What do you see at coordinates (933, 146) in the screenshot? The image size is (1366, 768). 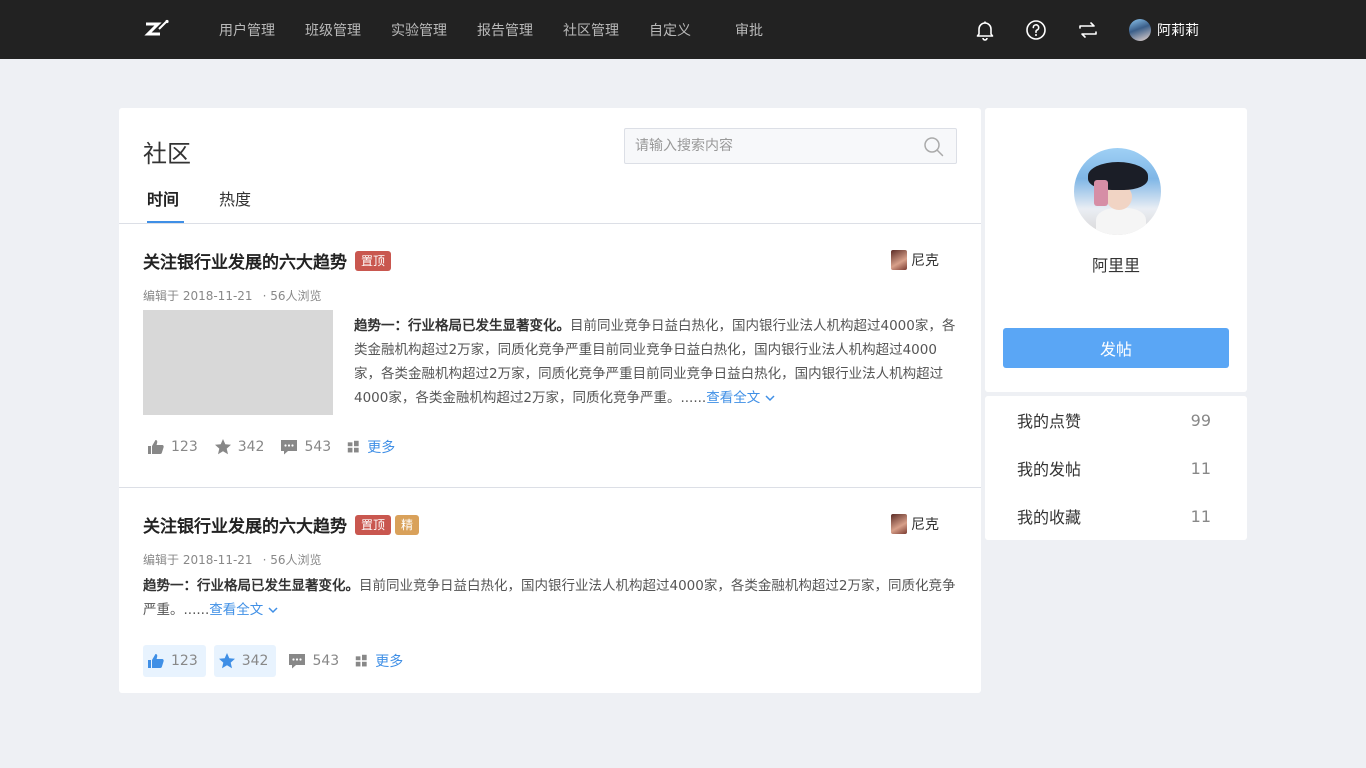 I see `search-icon` at bounding box center [933, 146].